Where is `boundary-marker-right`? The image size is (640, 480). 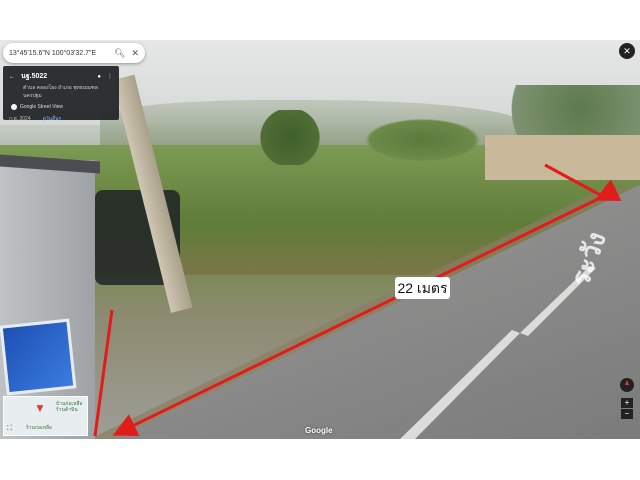
boundary-marker-right is located at coordinates (574, 181).